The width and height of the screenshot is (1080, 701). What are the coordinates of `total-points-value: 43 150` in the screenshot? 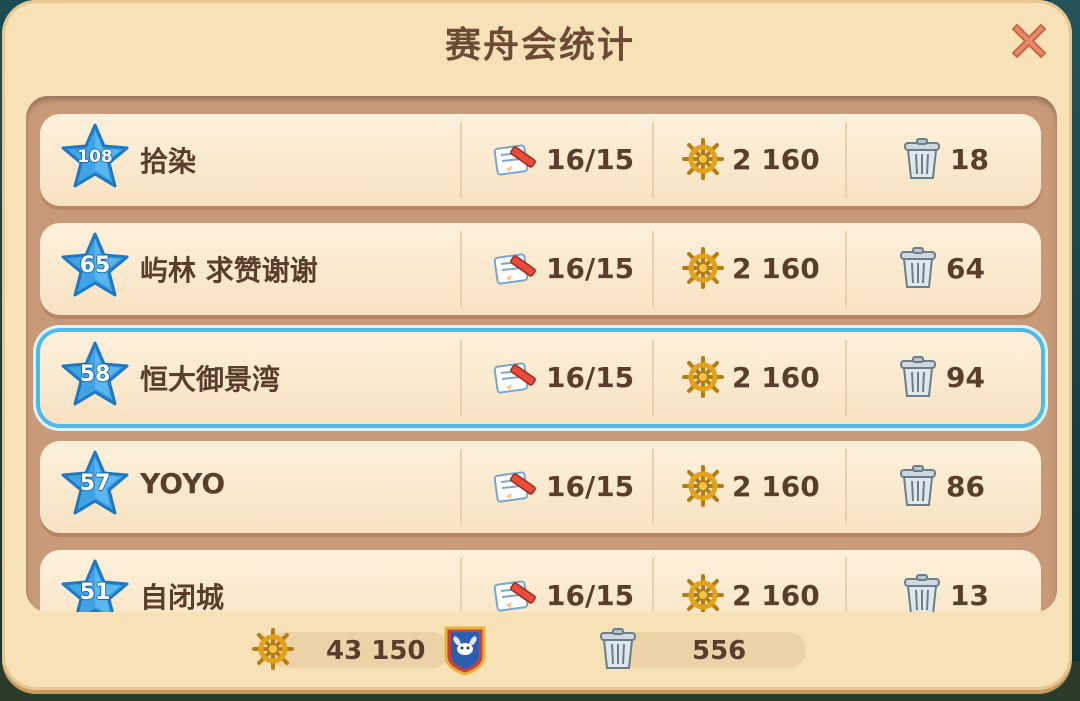 It's located at (376, 651).